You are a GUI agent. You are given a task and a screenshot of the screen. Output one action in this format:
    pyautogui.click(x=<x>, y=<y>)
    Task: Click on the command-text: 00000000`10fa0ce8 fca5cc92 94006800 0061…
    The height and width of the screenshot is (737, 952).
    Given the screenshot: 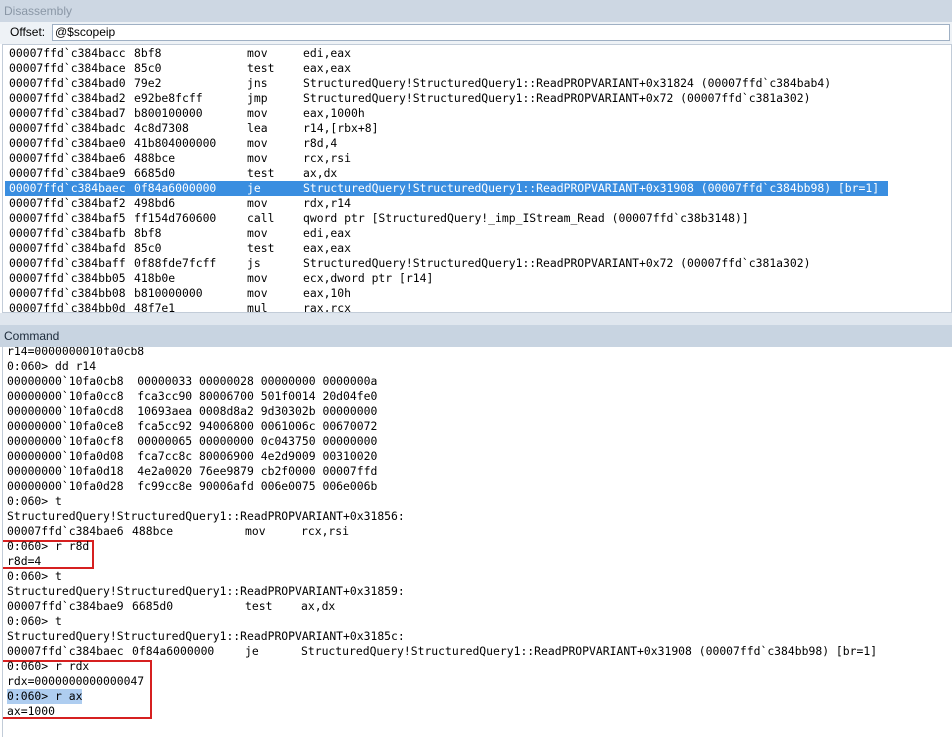 What is the action you would take?
    pyautogui.click(x=192, y=426)
    